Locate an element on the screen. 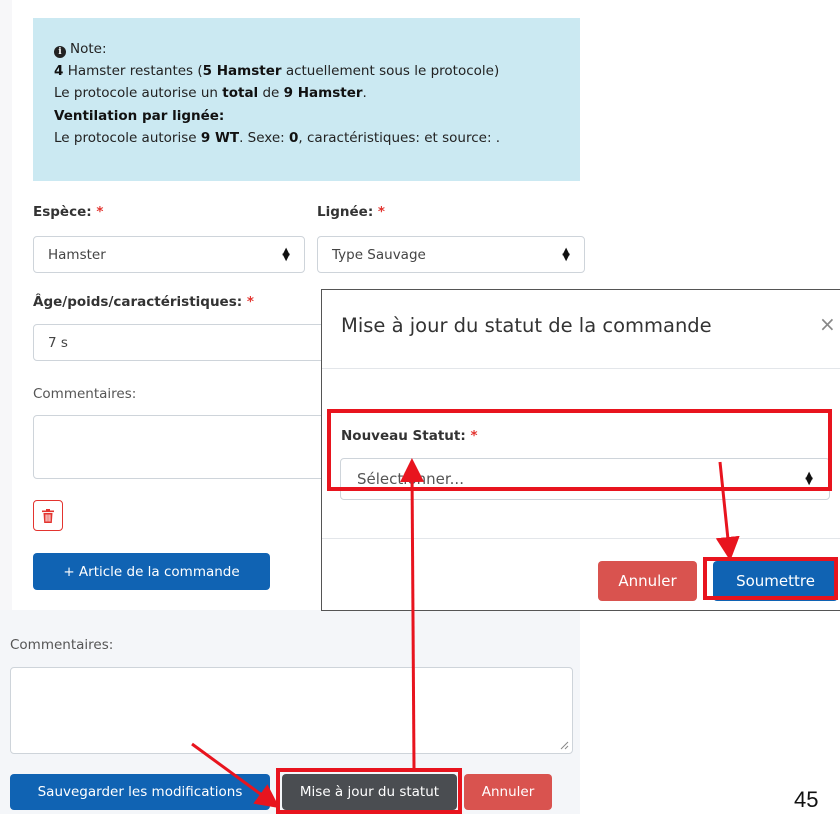 Image resolution: width=840 pixels, height=814 pixels. modal-footer-divider is located at coordinates (581, 538).